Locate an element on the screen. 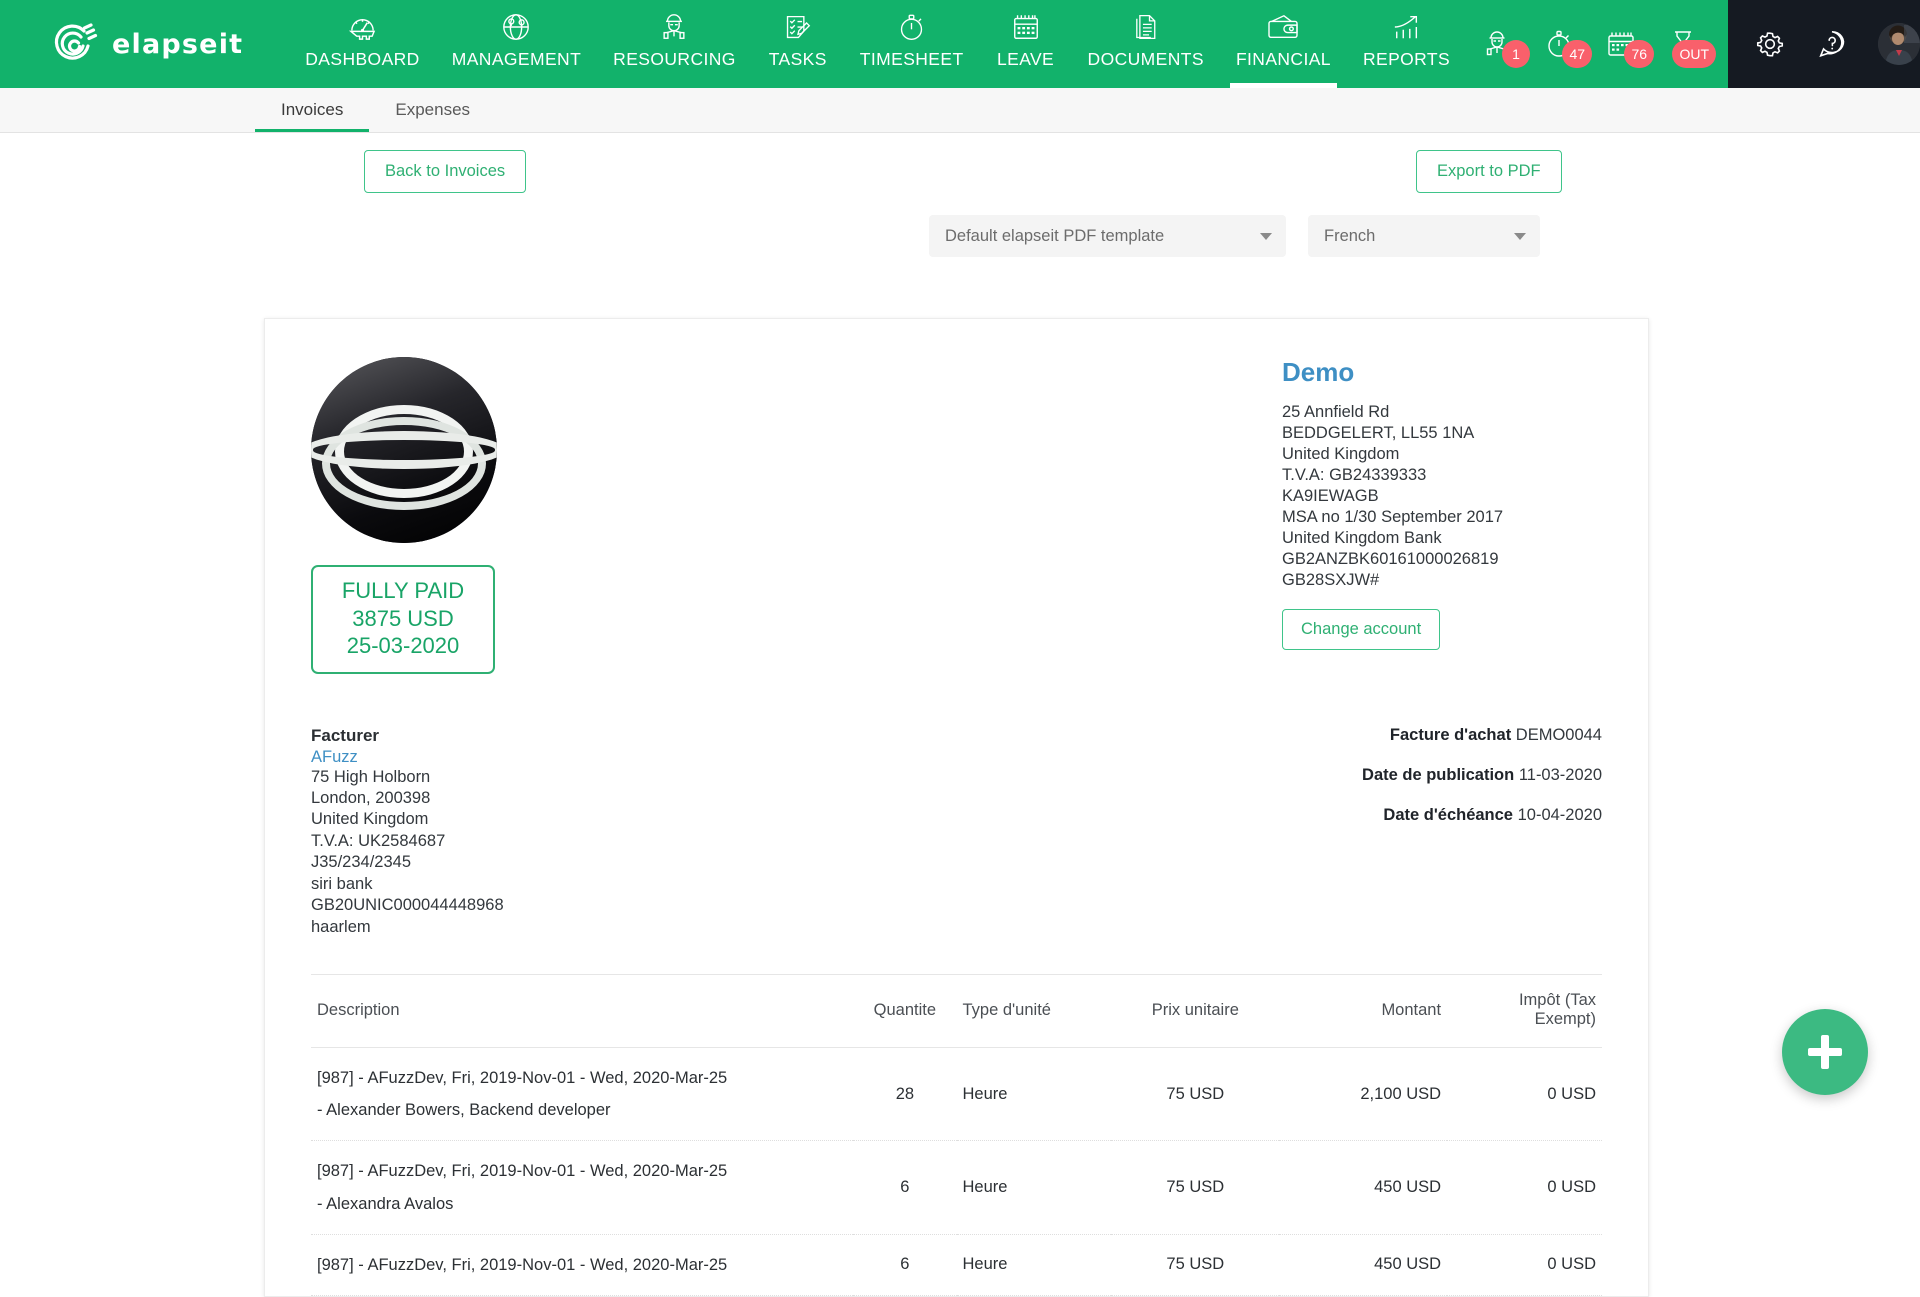 The width and height of the screenshot is (1920, 1297). nav-label: DASHBOARD is located at coordinates (362, 68).